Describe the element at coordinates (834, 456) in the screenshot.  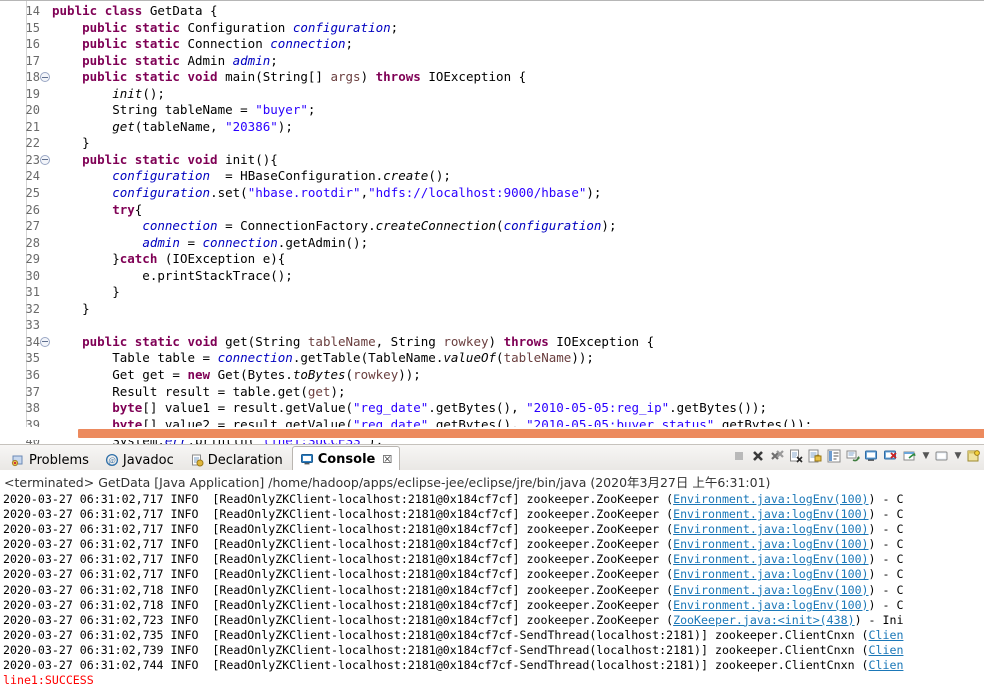
I see `word-wrap-icon` at that location.